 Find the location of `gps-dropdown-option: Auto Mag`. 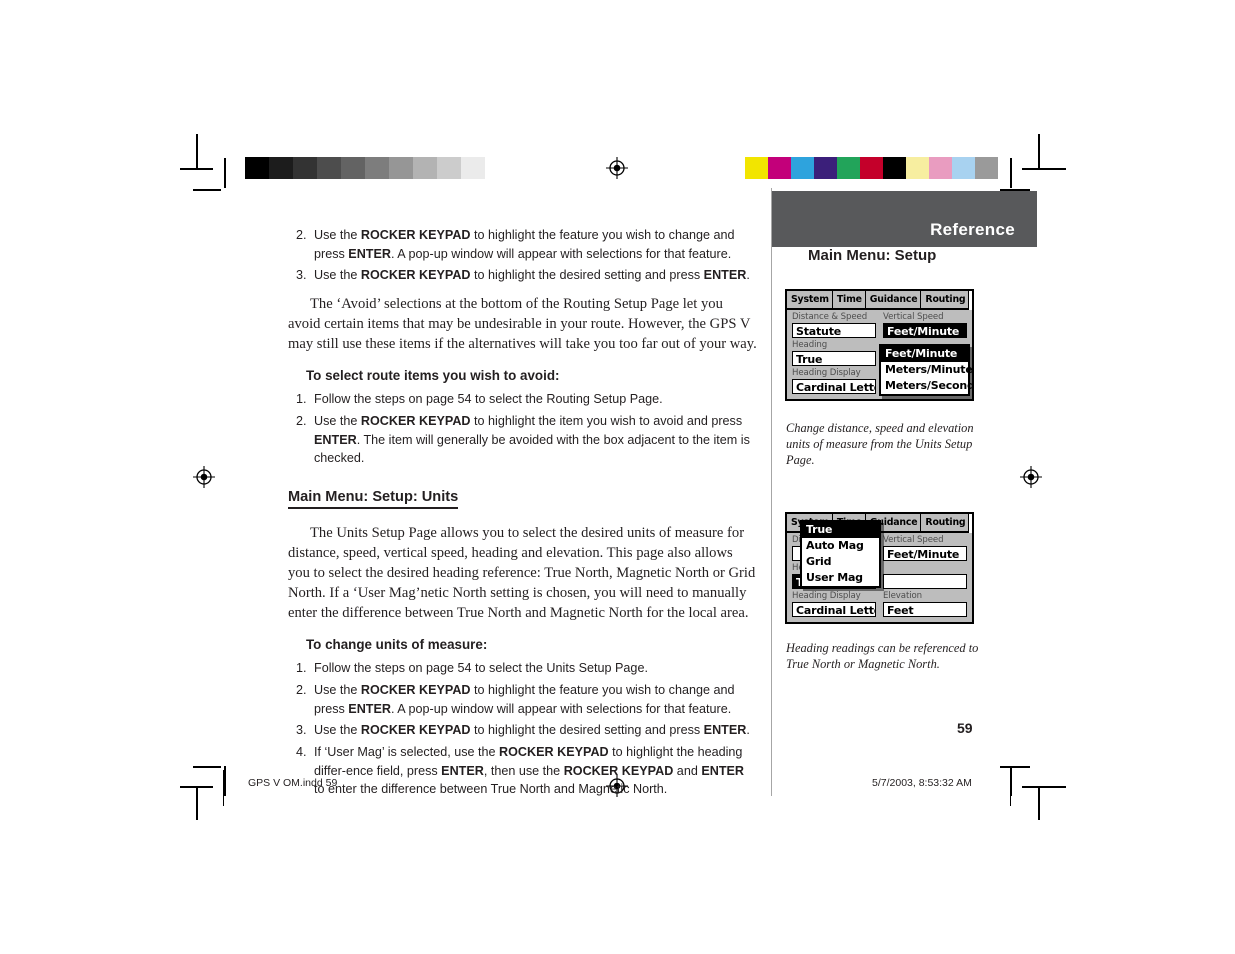

gps-dropdown-option: Auto Mag is located at coordinates (840, 546).